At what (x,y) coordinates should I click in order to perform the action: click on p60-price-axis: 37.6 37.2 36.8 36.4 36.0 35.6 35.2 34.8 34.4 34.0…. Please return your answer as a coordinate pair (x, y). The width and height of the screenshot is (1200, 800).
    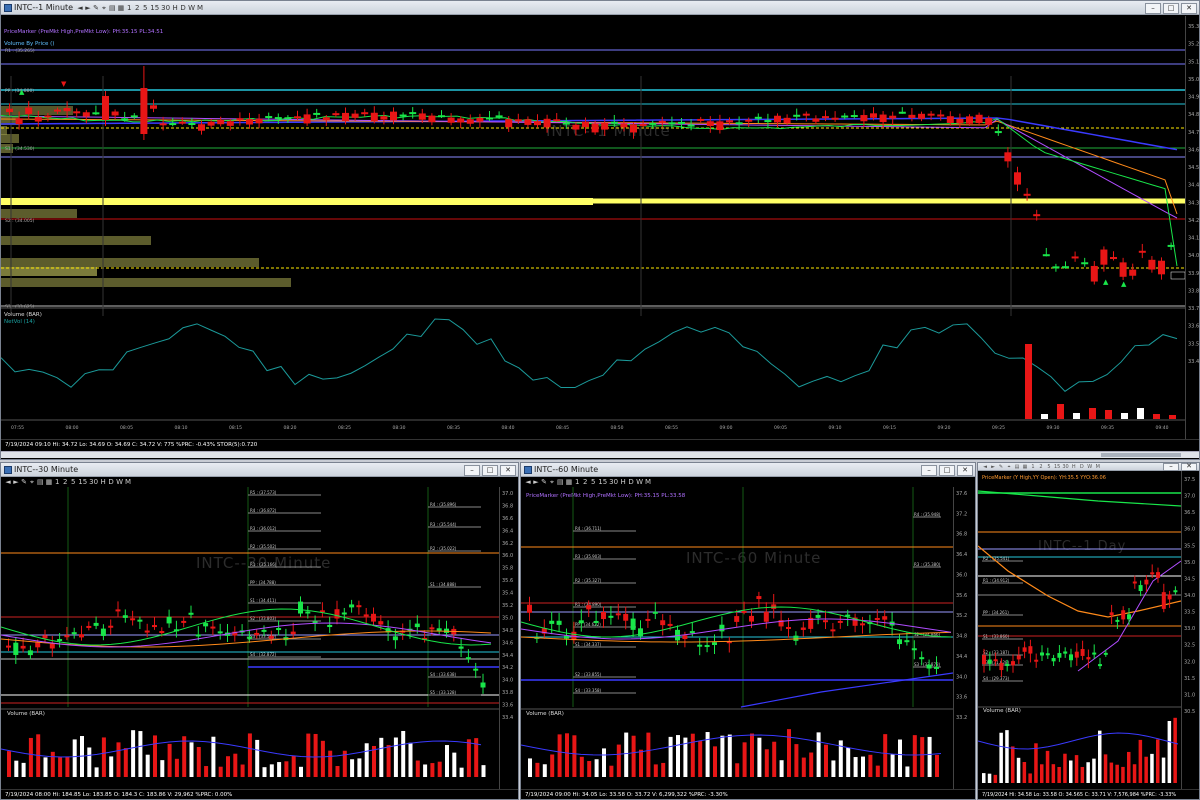
    Looking at the image, I should click on (964, 638).